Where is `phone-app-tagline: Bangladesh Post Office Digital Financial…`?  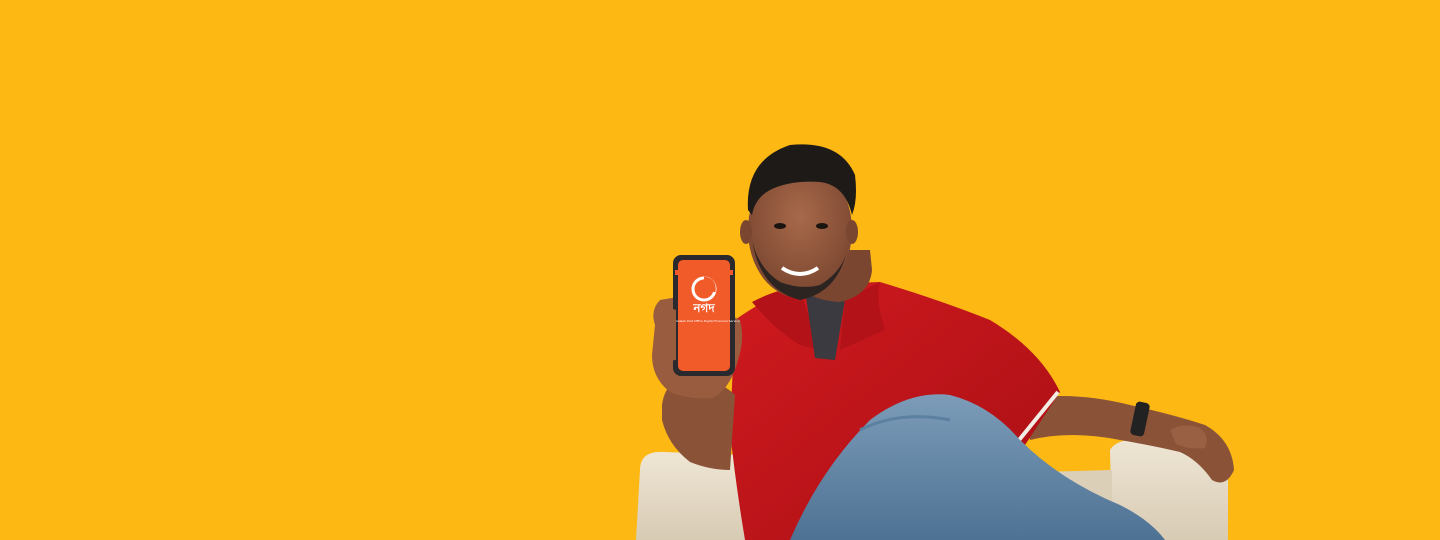
phone-app-tagline: Bangladesh Post Office Digital Financial… is located at coordinates (703, 321).